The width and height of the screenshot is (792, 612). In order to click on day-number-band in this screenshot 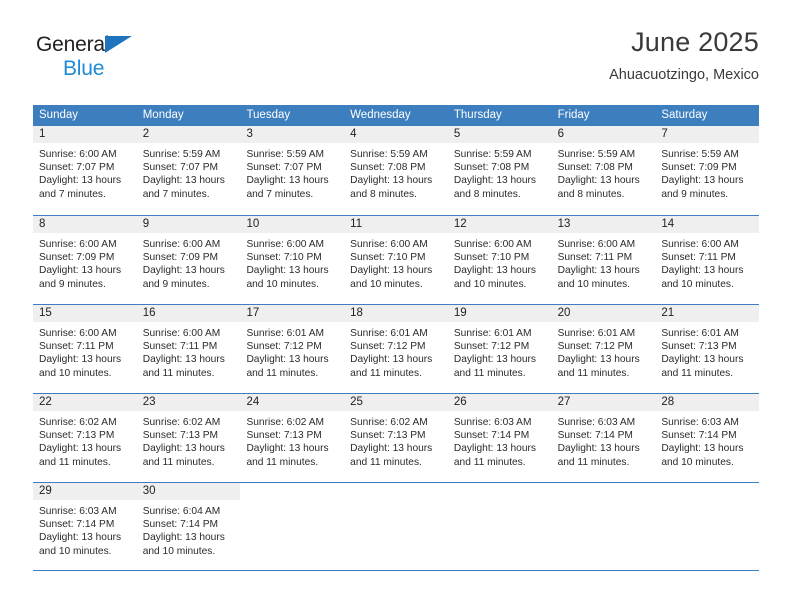, I will do `click(707, 491)`.